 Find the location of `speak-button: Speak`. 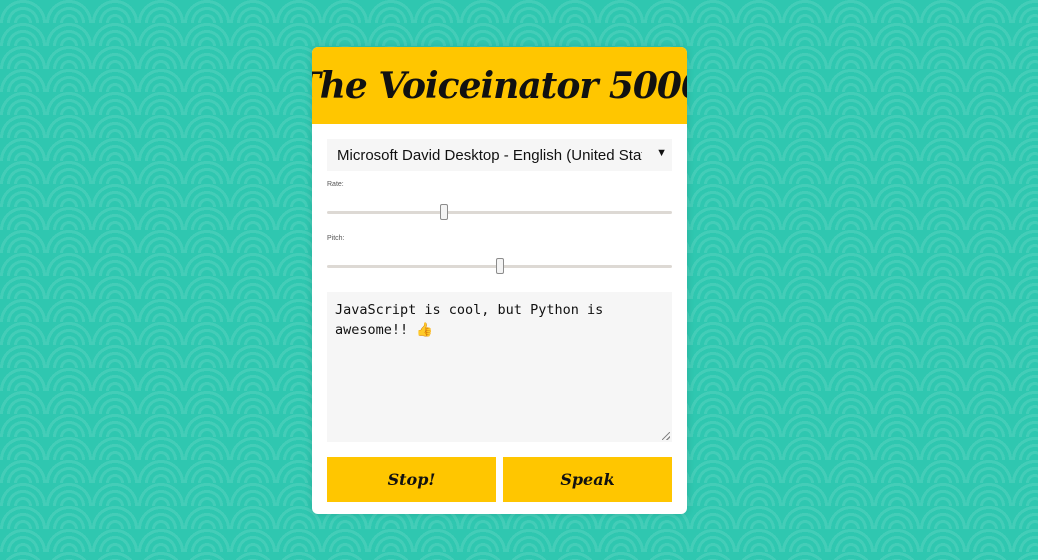

speak-button: Speak is located at coordinates (587, 479).